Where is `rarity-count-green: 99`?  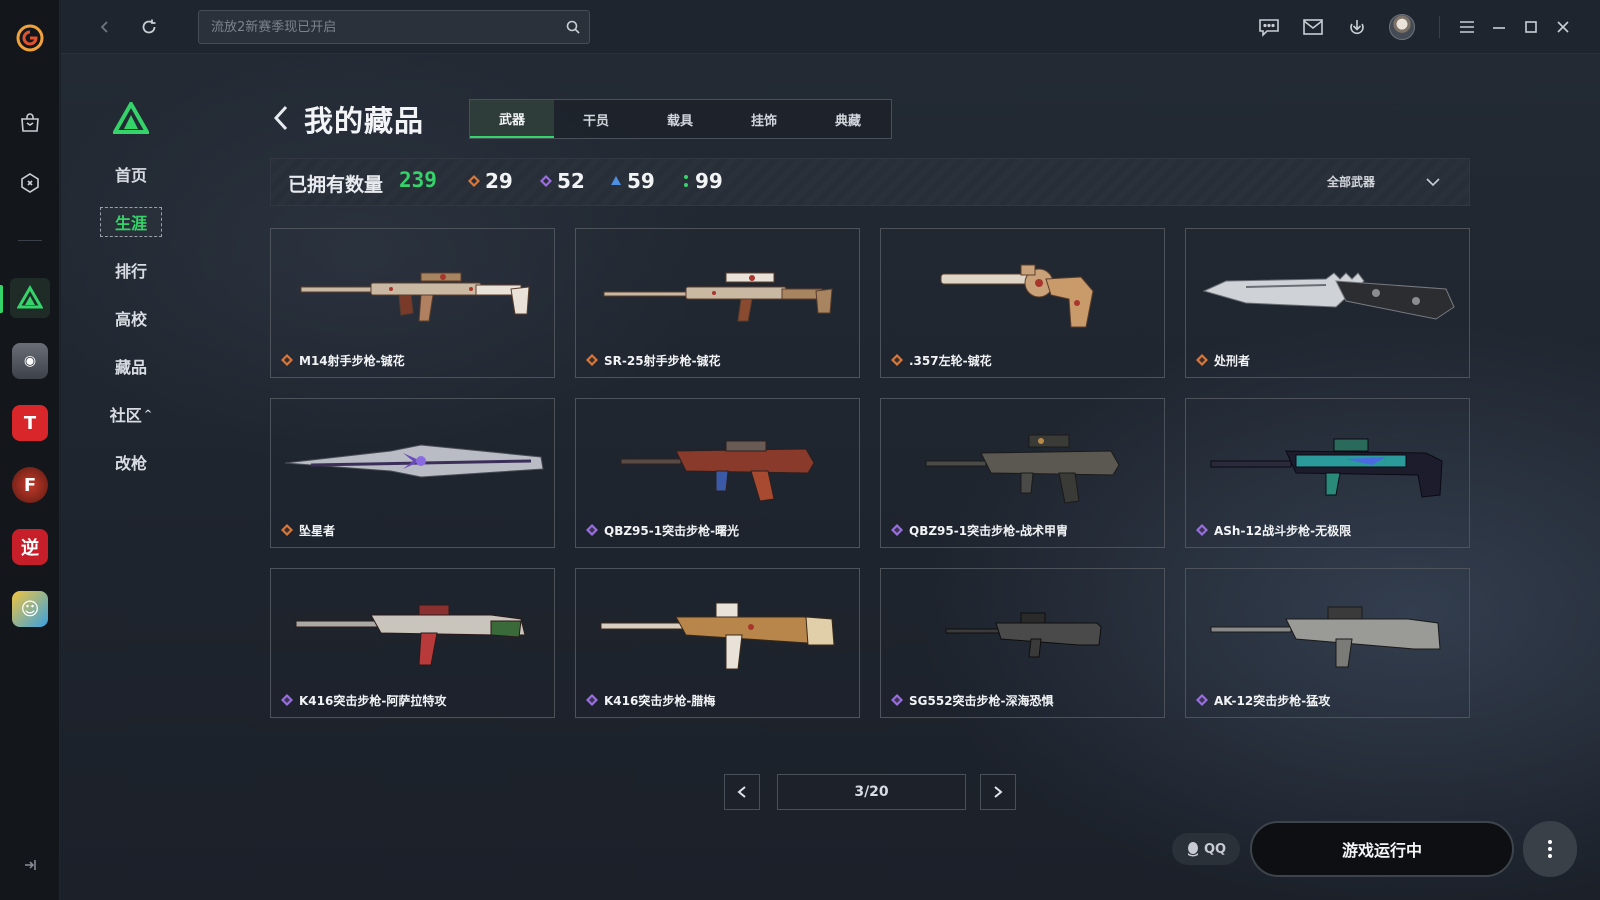
rarity-count-green: 99 is located at coordinates (709, 181).